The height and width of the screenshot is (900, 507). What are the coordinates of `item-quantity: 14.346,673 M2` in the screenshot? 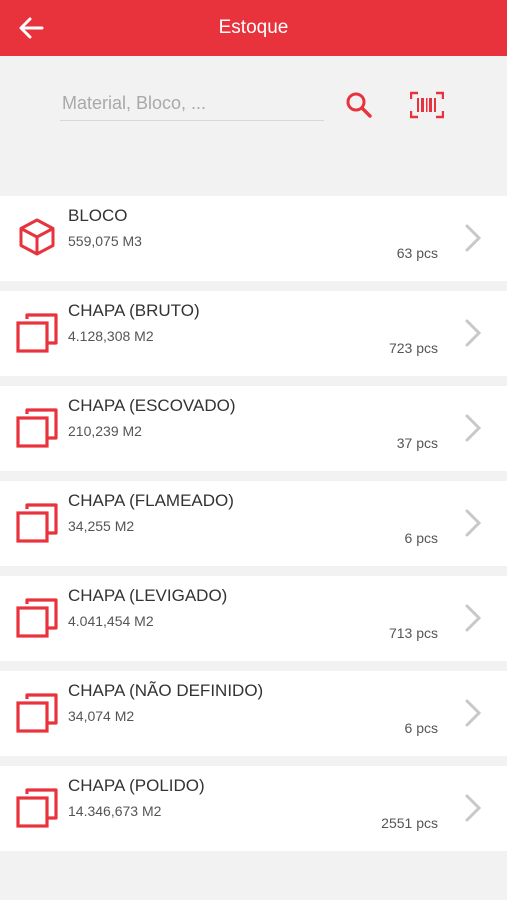 It's located at (115, 811).